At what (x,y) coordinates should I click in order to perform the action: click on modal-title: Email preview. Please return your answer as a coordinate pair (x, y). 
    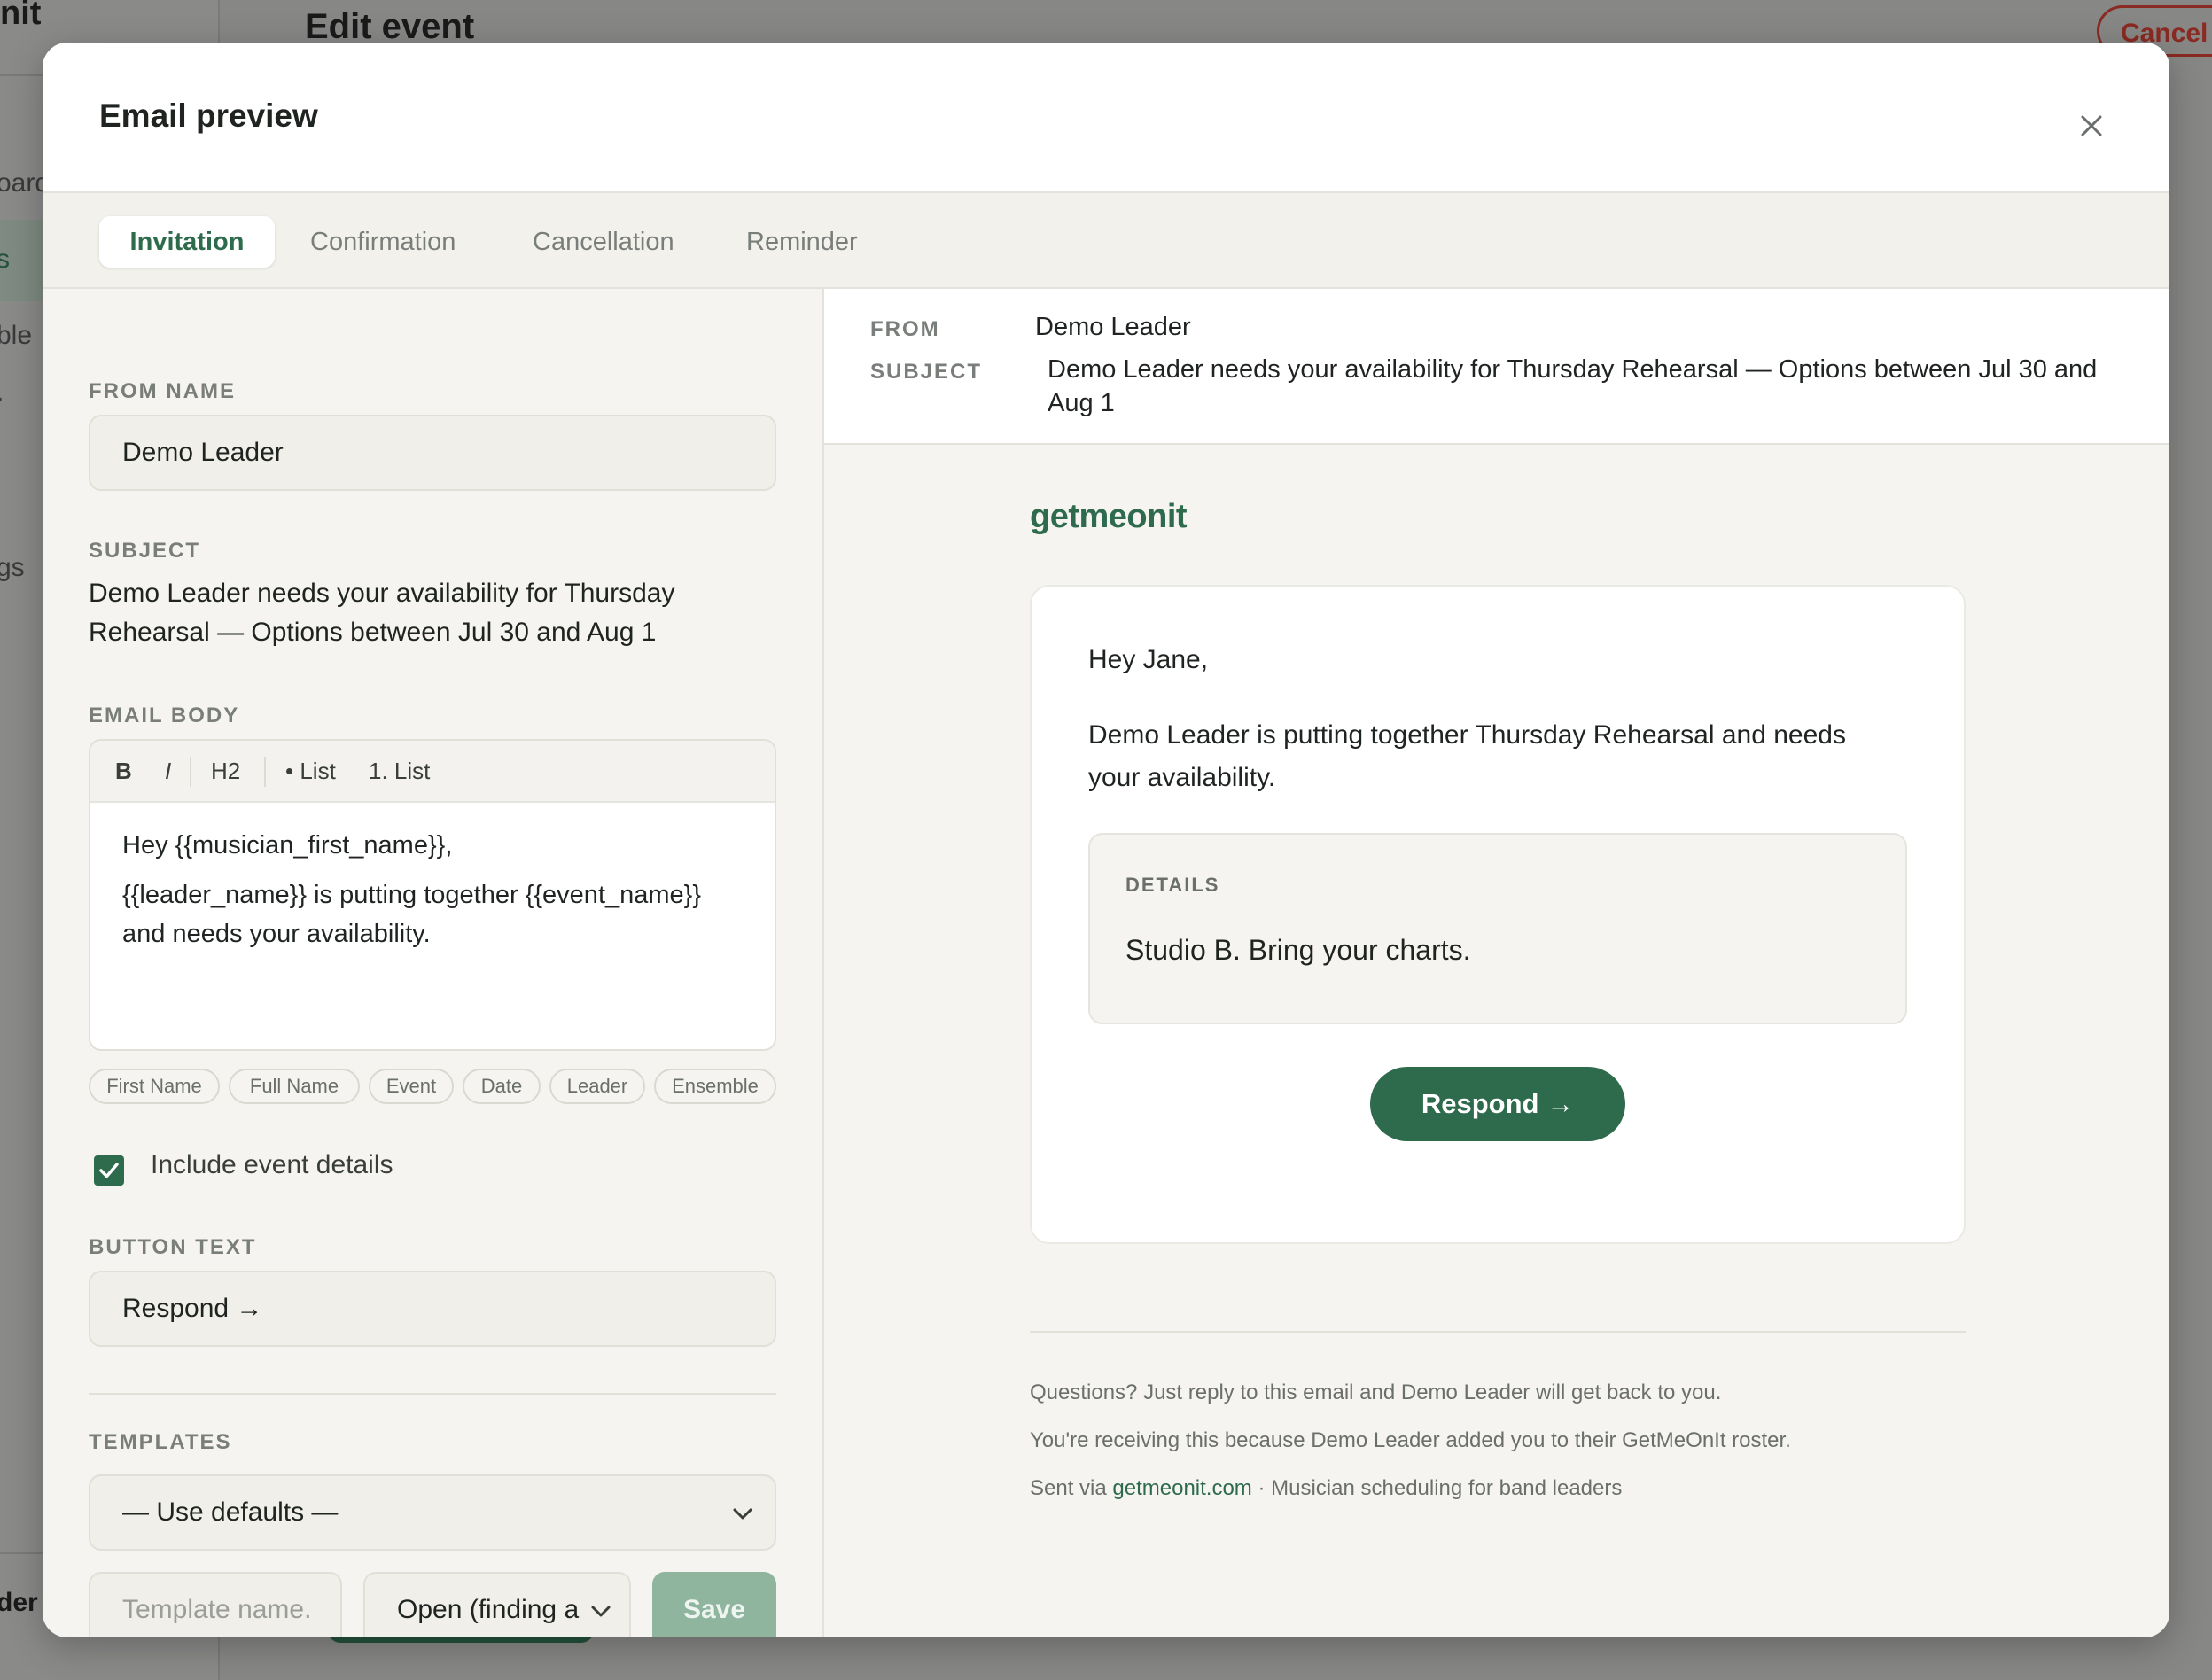
    Looking at the image, I should click on (208, 115).